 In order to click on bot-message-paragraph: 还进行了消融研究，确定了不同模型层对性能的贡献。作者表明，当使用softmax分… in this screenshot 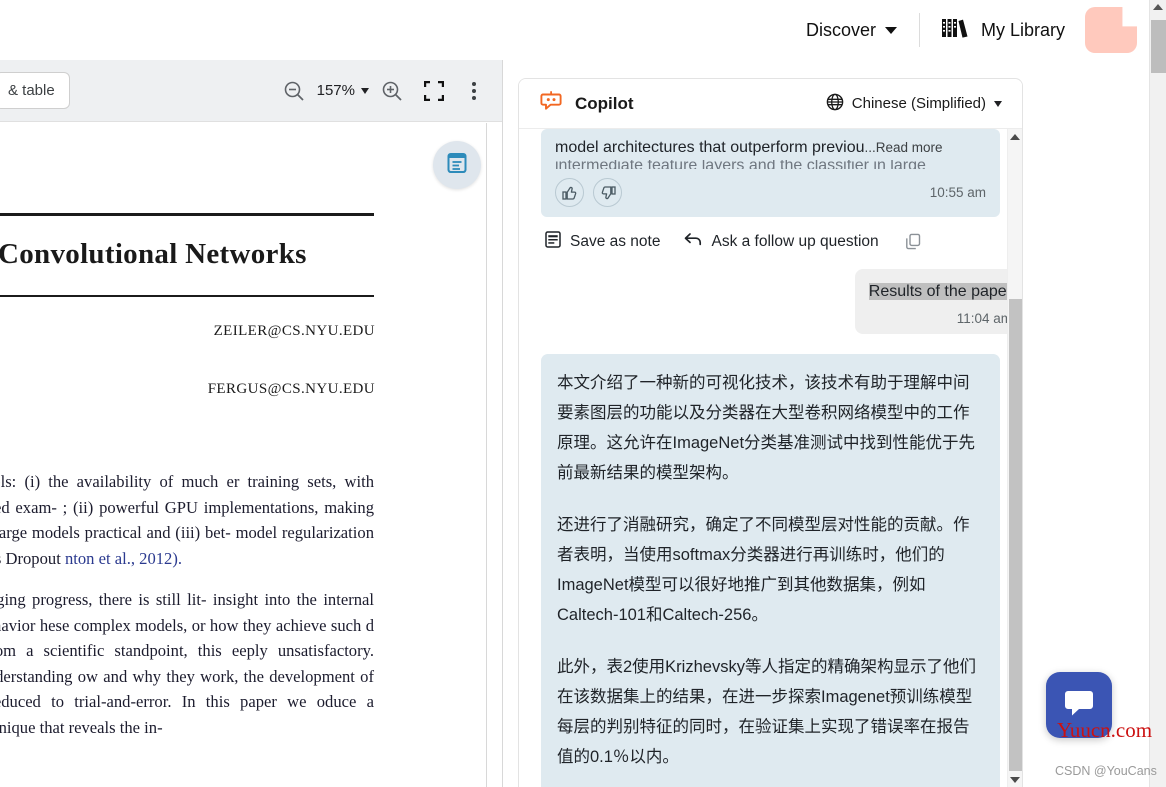, I will do `click(763, 570)`.